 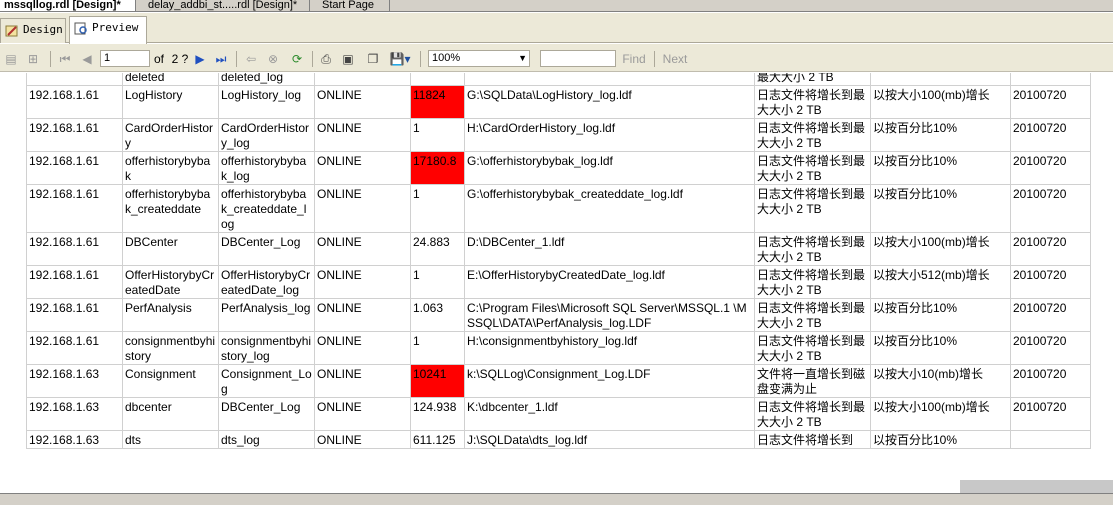 What do you see at coordinates (326, 59) in the screenshot?
I see `print-icon: ⎙` at bounding box center [326, 59].